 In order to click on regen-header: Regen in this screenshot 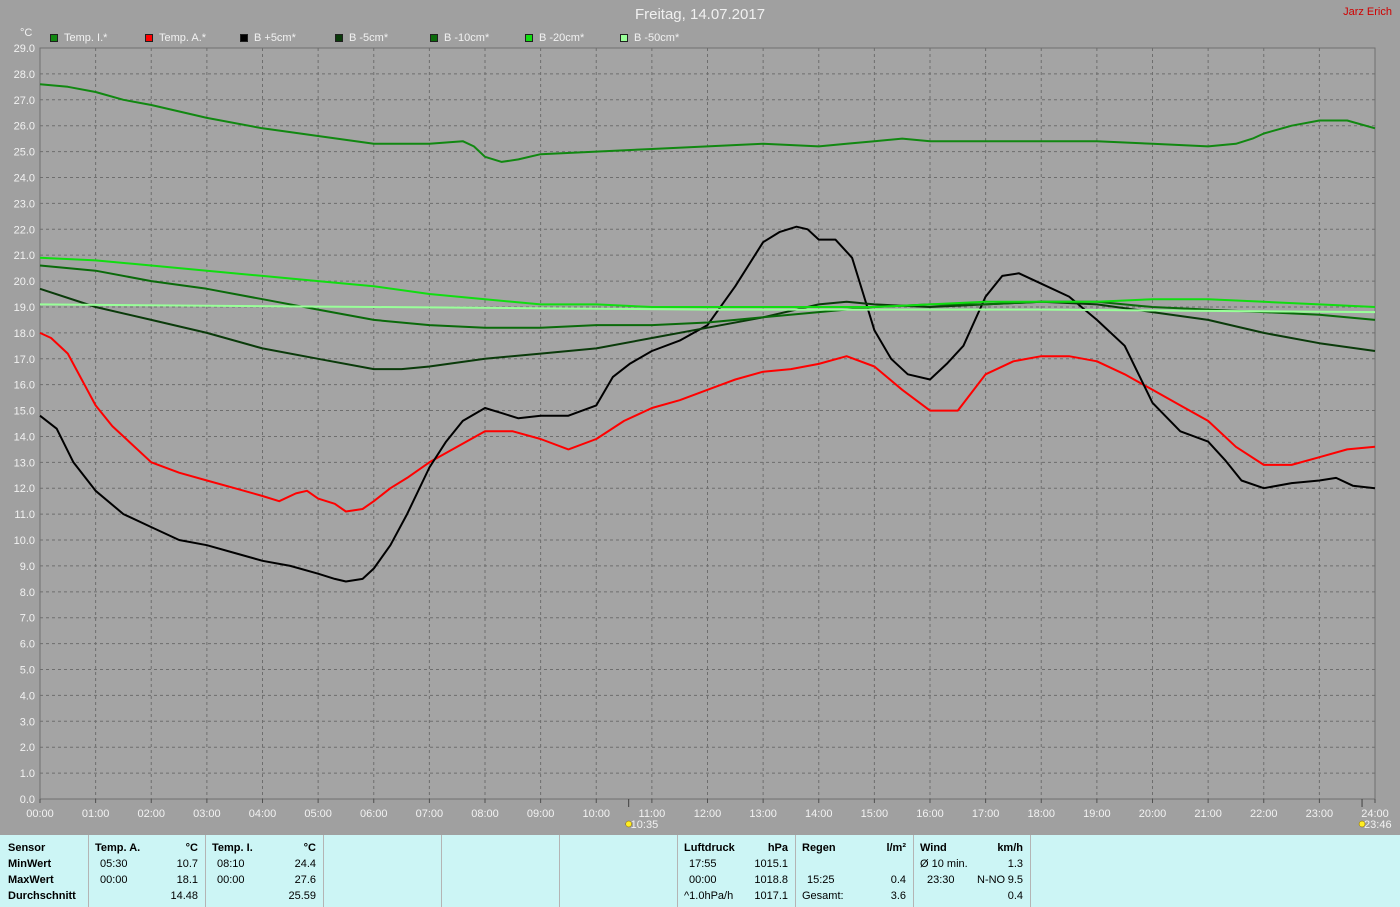, I will do `click(819, 848)`.